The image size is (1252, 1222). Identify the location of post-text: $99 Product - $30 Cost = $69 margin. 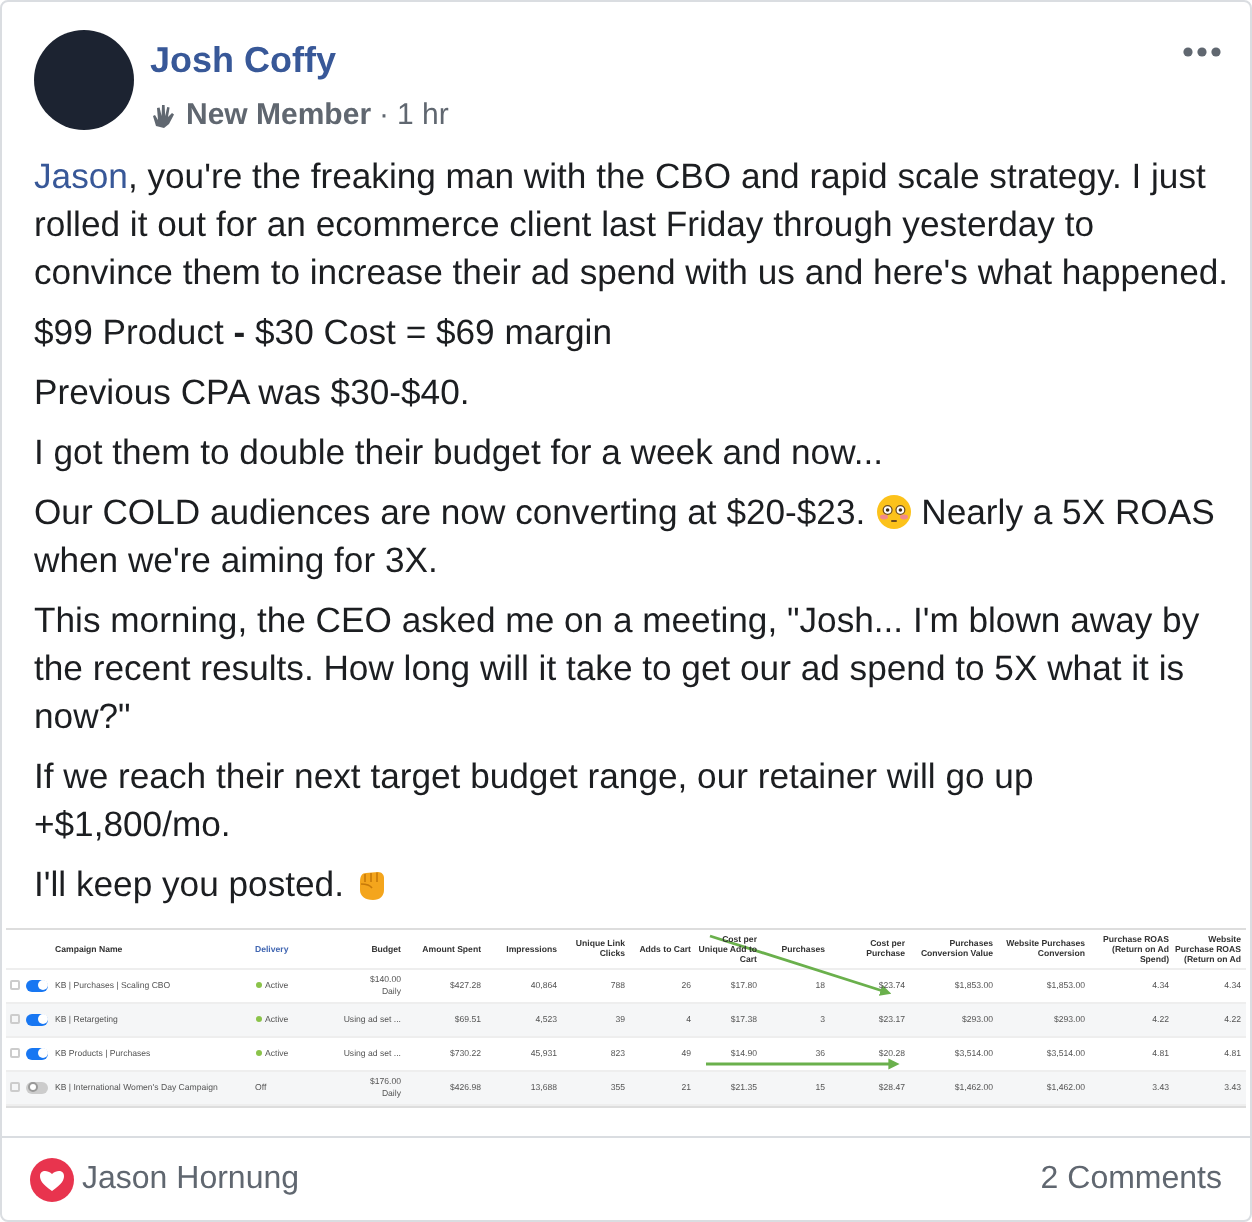
(324, 332).